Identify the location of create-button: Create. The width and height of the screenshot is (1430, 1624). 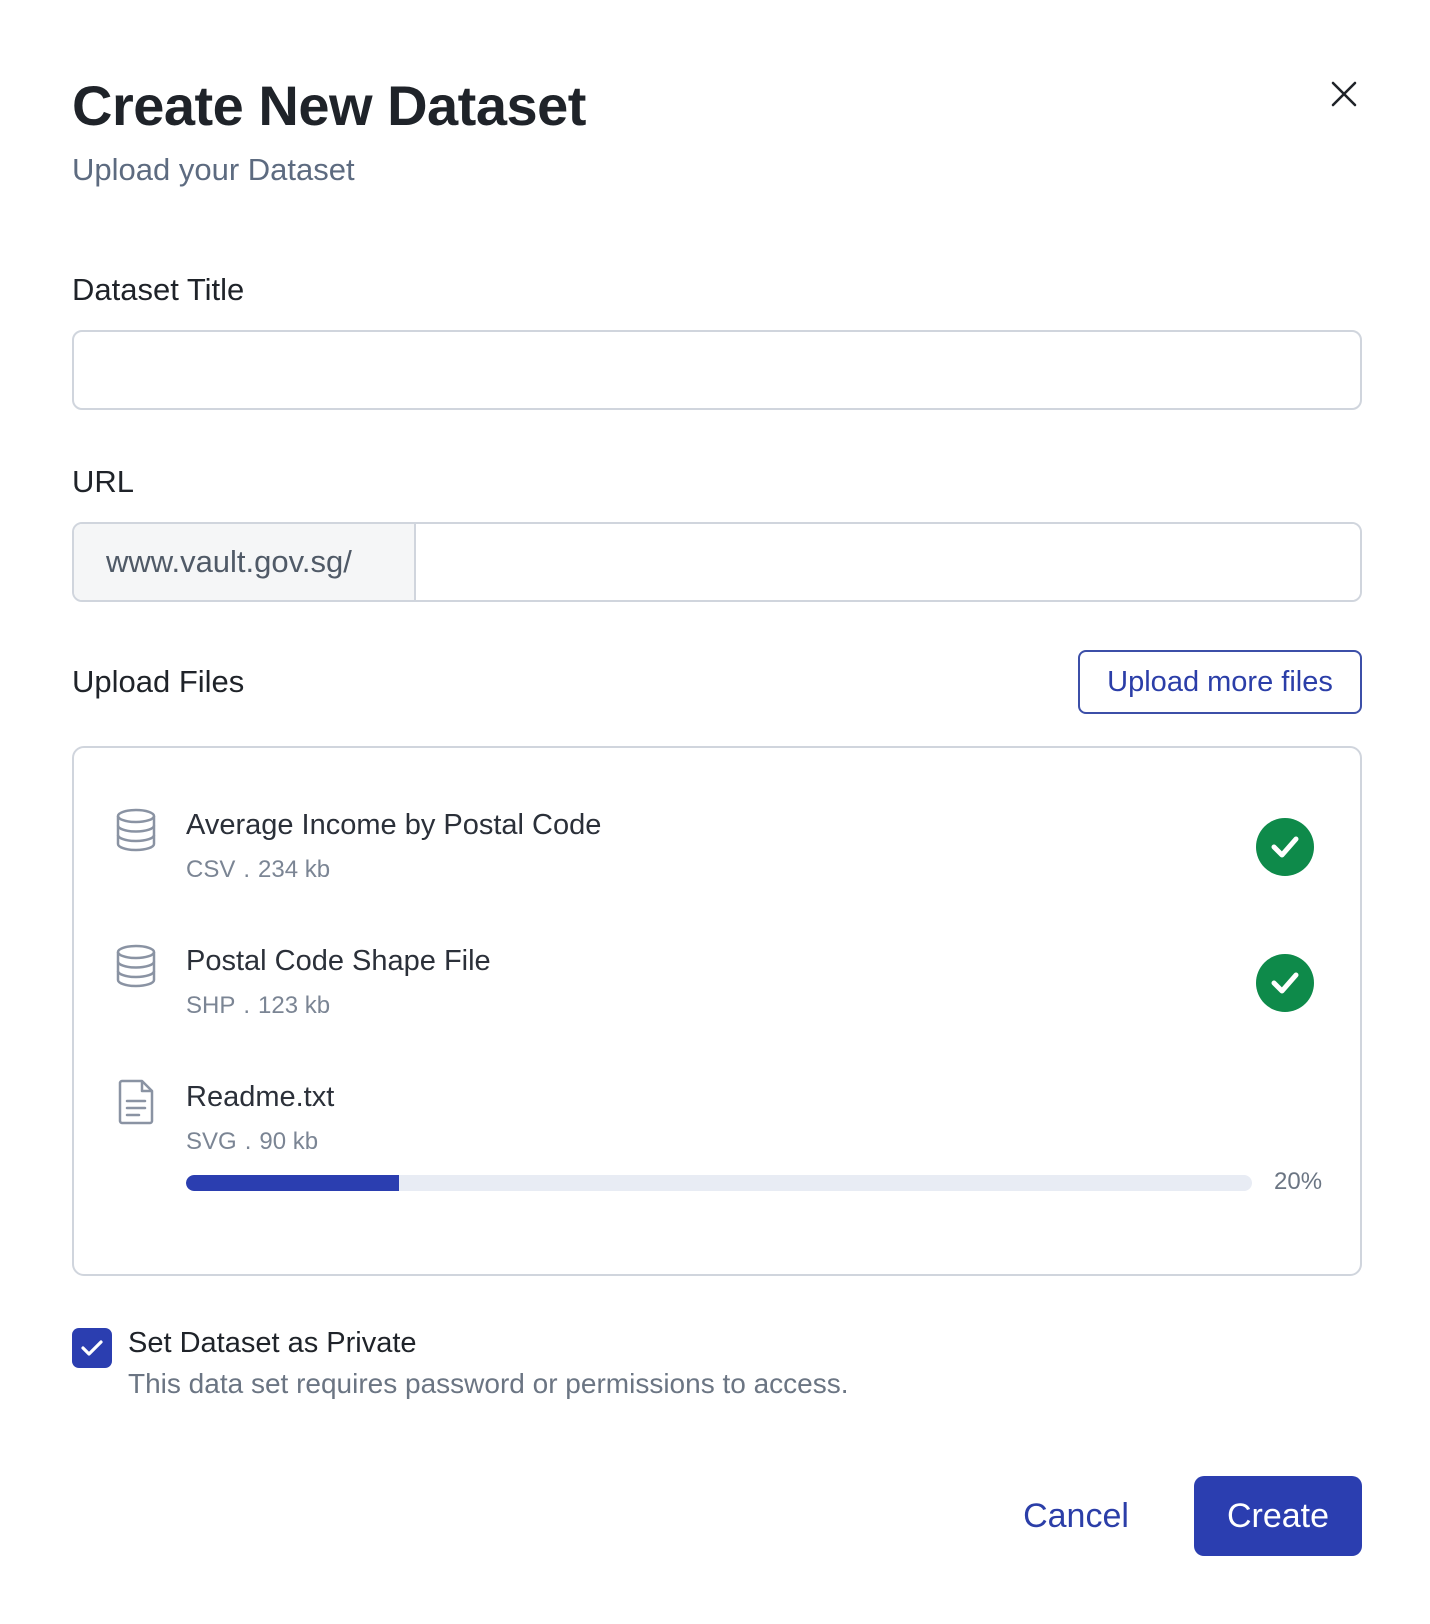
(1278, 1516).